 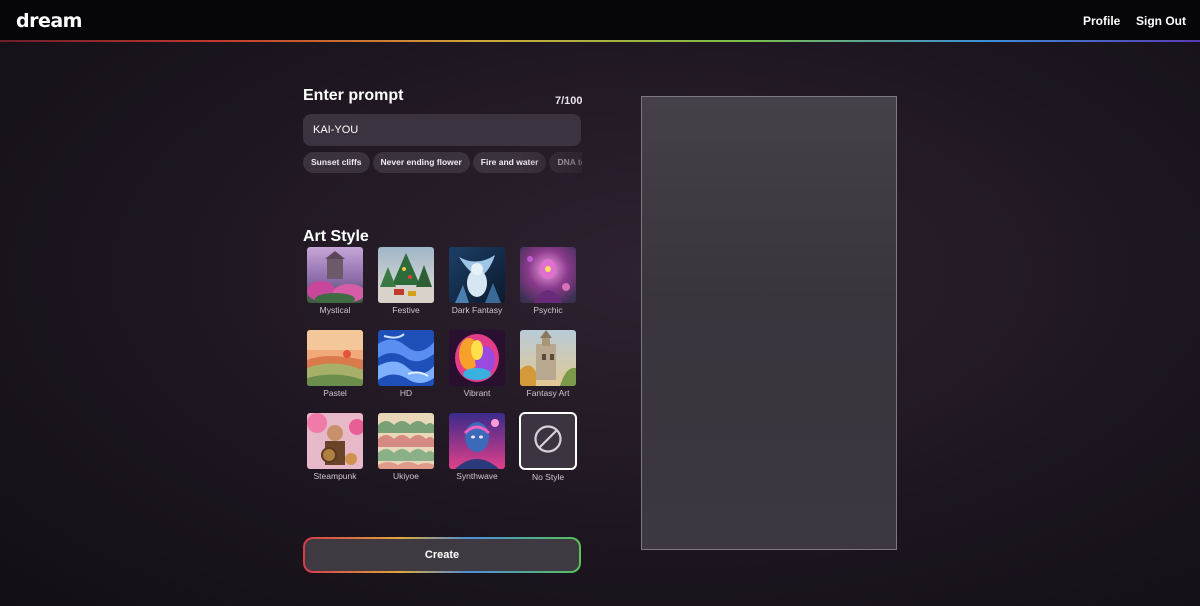 I want to click on style-label-ukiyoe: Ukiyoe, so click(x=406, y=476).